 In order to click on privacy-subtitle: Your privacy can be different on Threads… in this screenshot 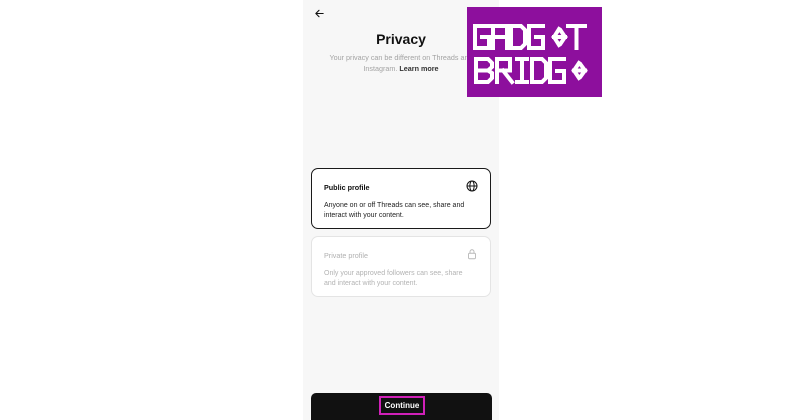, I will do `click(401, 63)`.